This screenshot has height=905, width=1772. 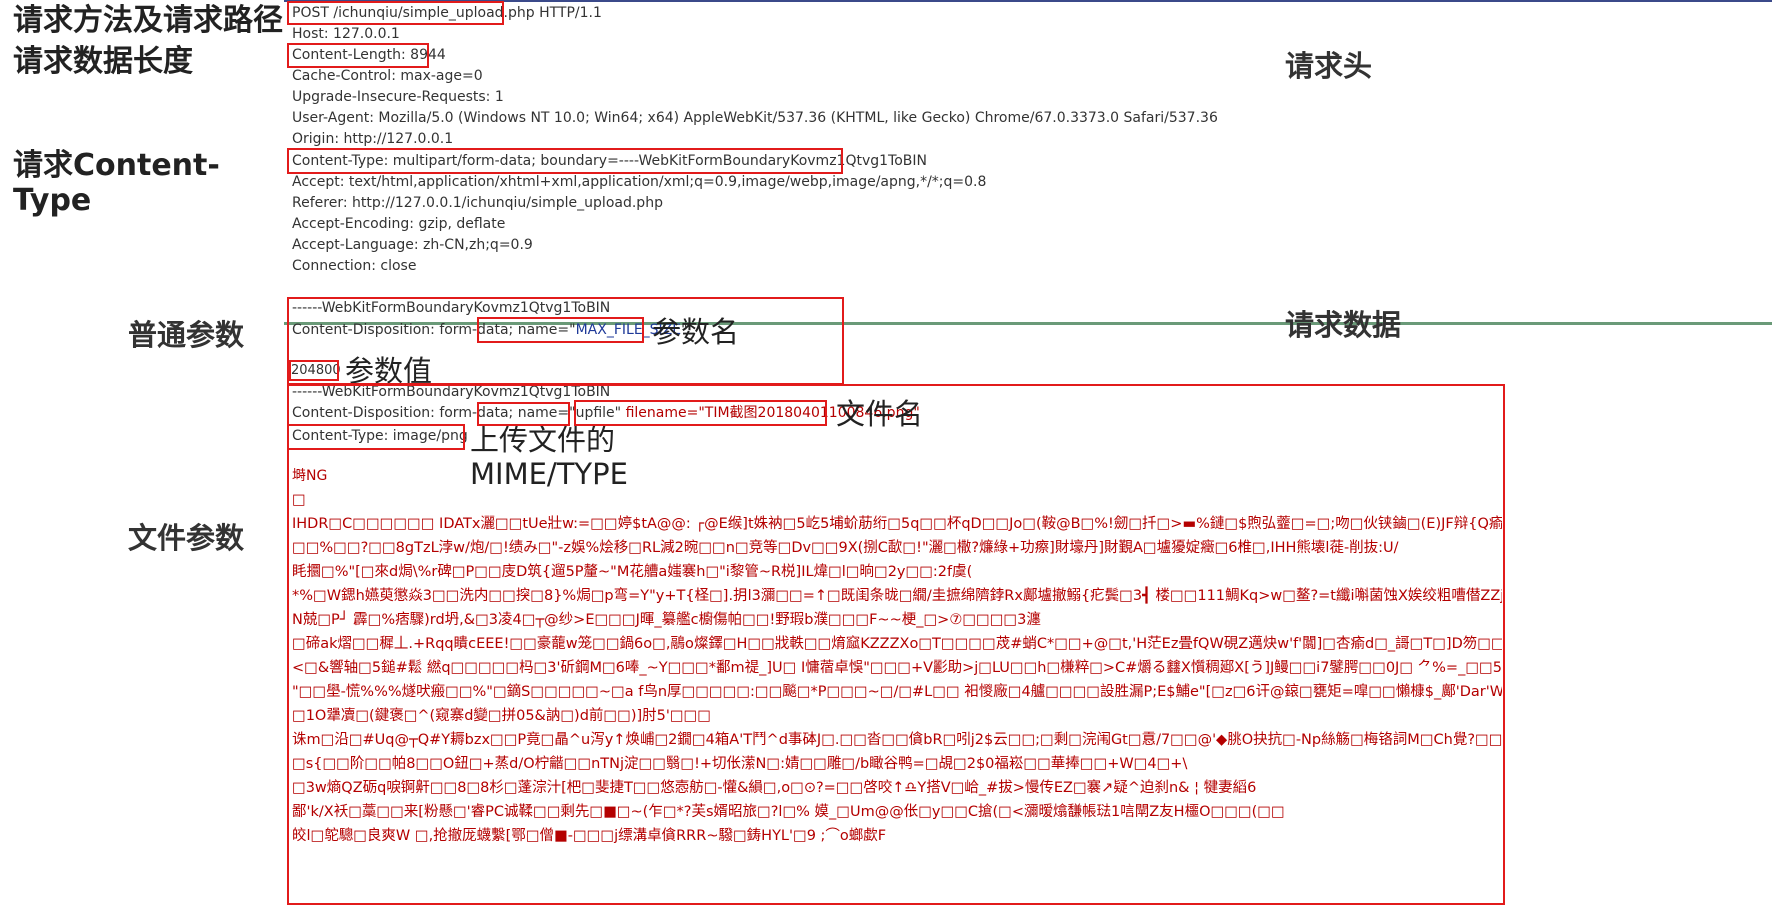 I want to click on header-accept-language: Accept-Language: zh-CN,zh;q=0.9, so click(x=412, y=245).